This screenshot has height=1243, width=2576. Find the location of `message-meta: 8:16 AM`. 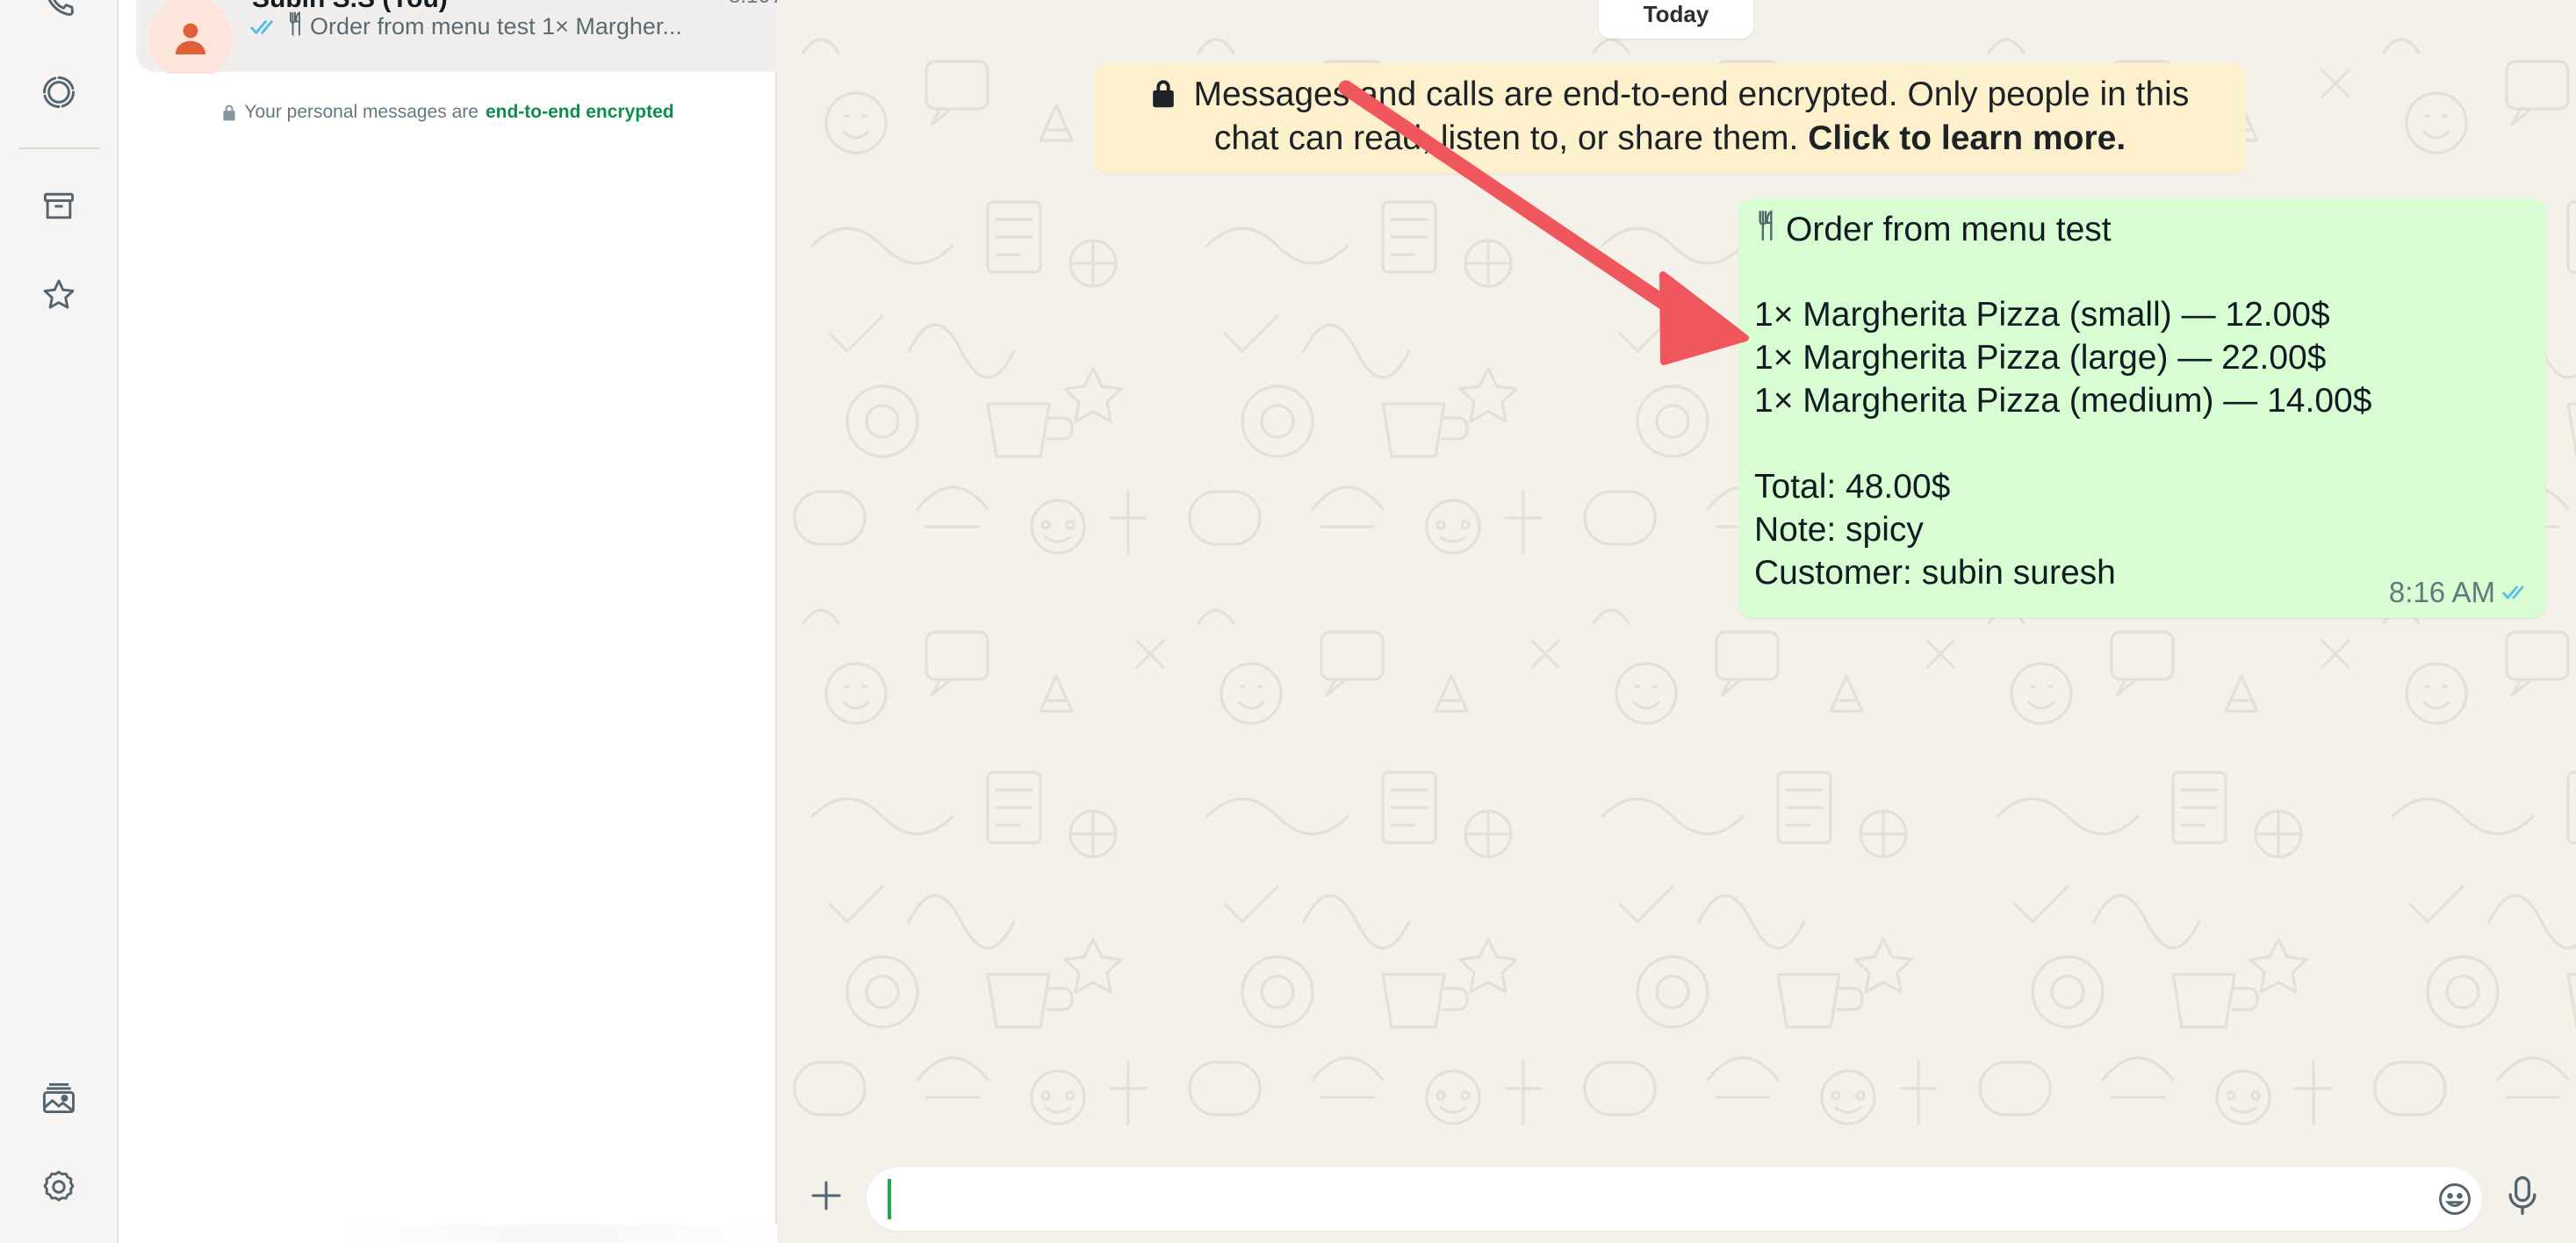

message-meta: 8:16 AM is located at coordinates (2459, 592).